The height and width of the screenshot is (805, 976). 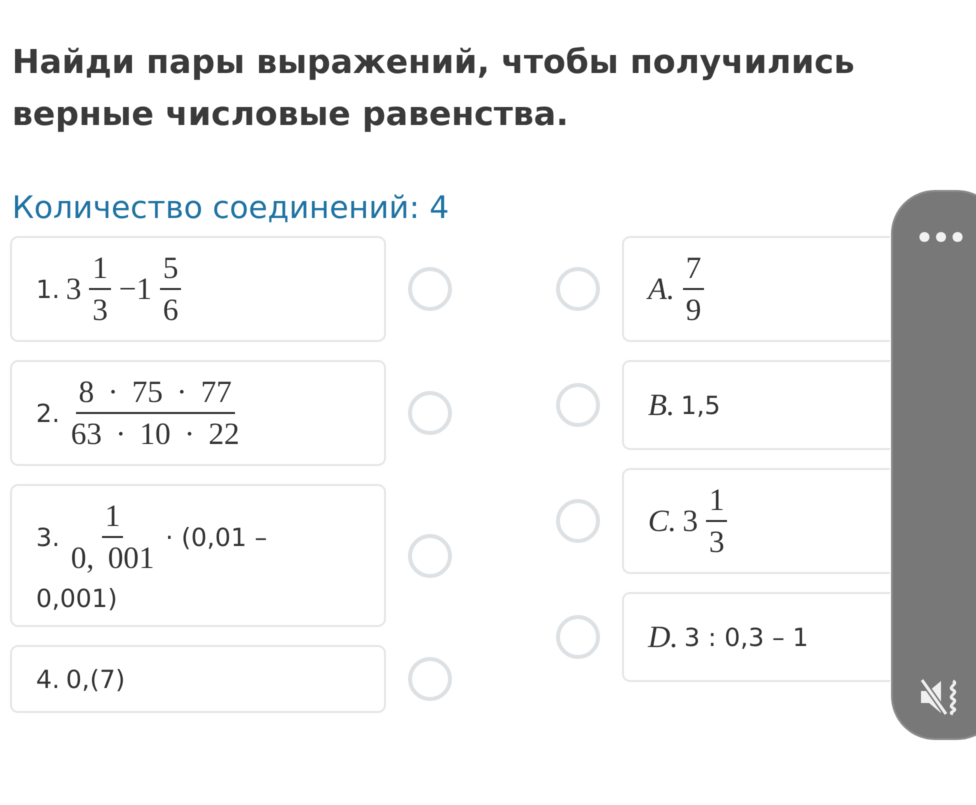 I want to click on answer-card: B. 1,5, so click(x=756, y=405).